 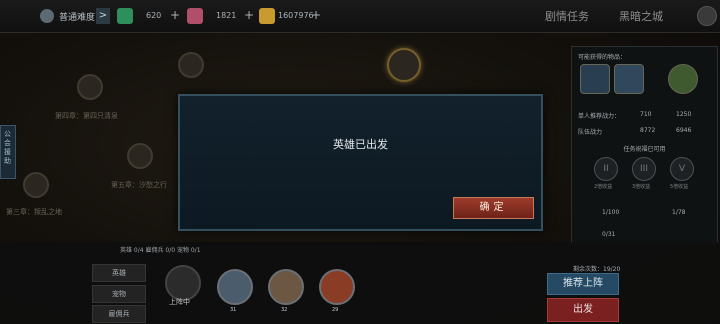 I want to click on dispatch-remaining: 剩余次数：19/20, so click(x=597, y=269).